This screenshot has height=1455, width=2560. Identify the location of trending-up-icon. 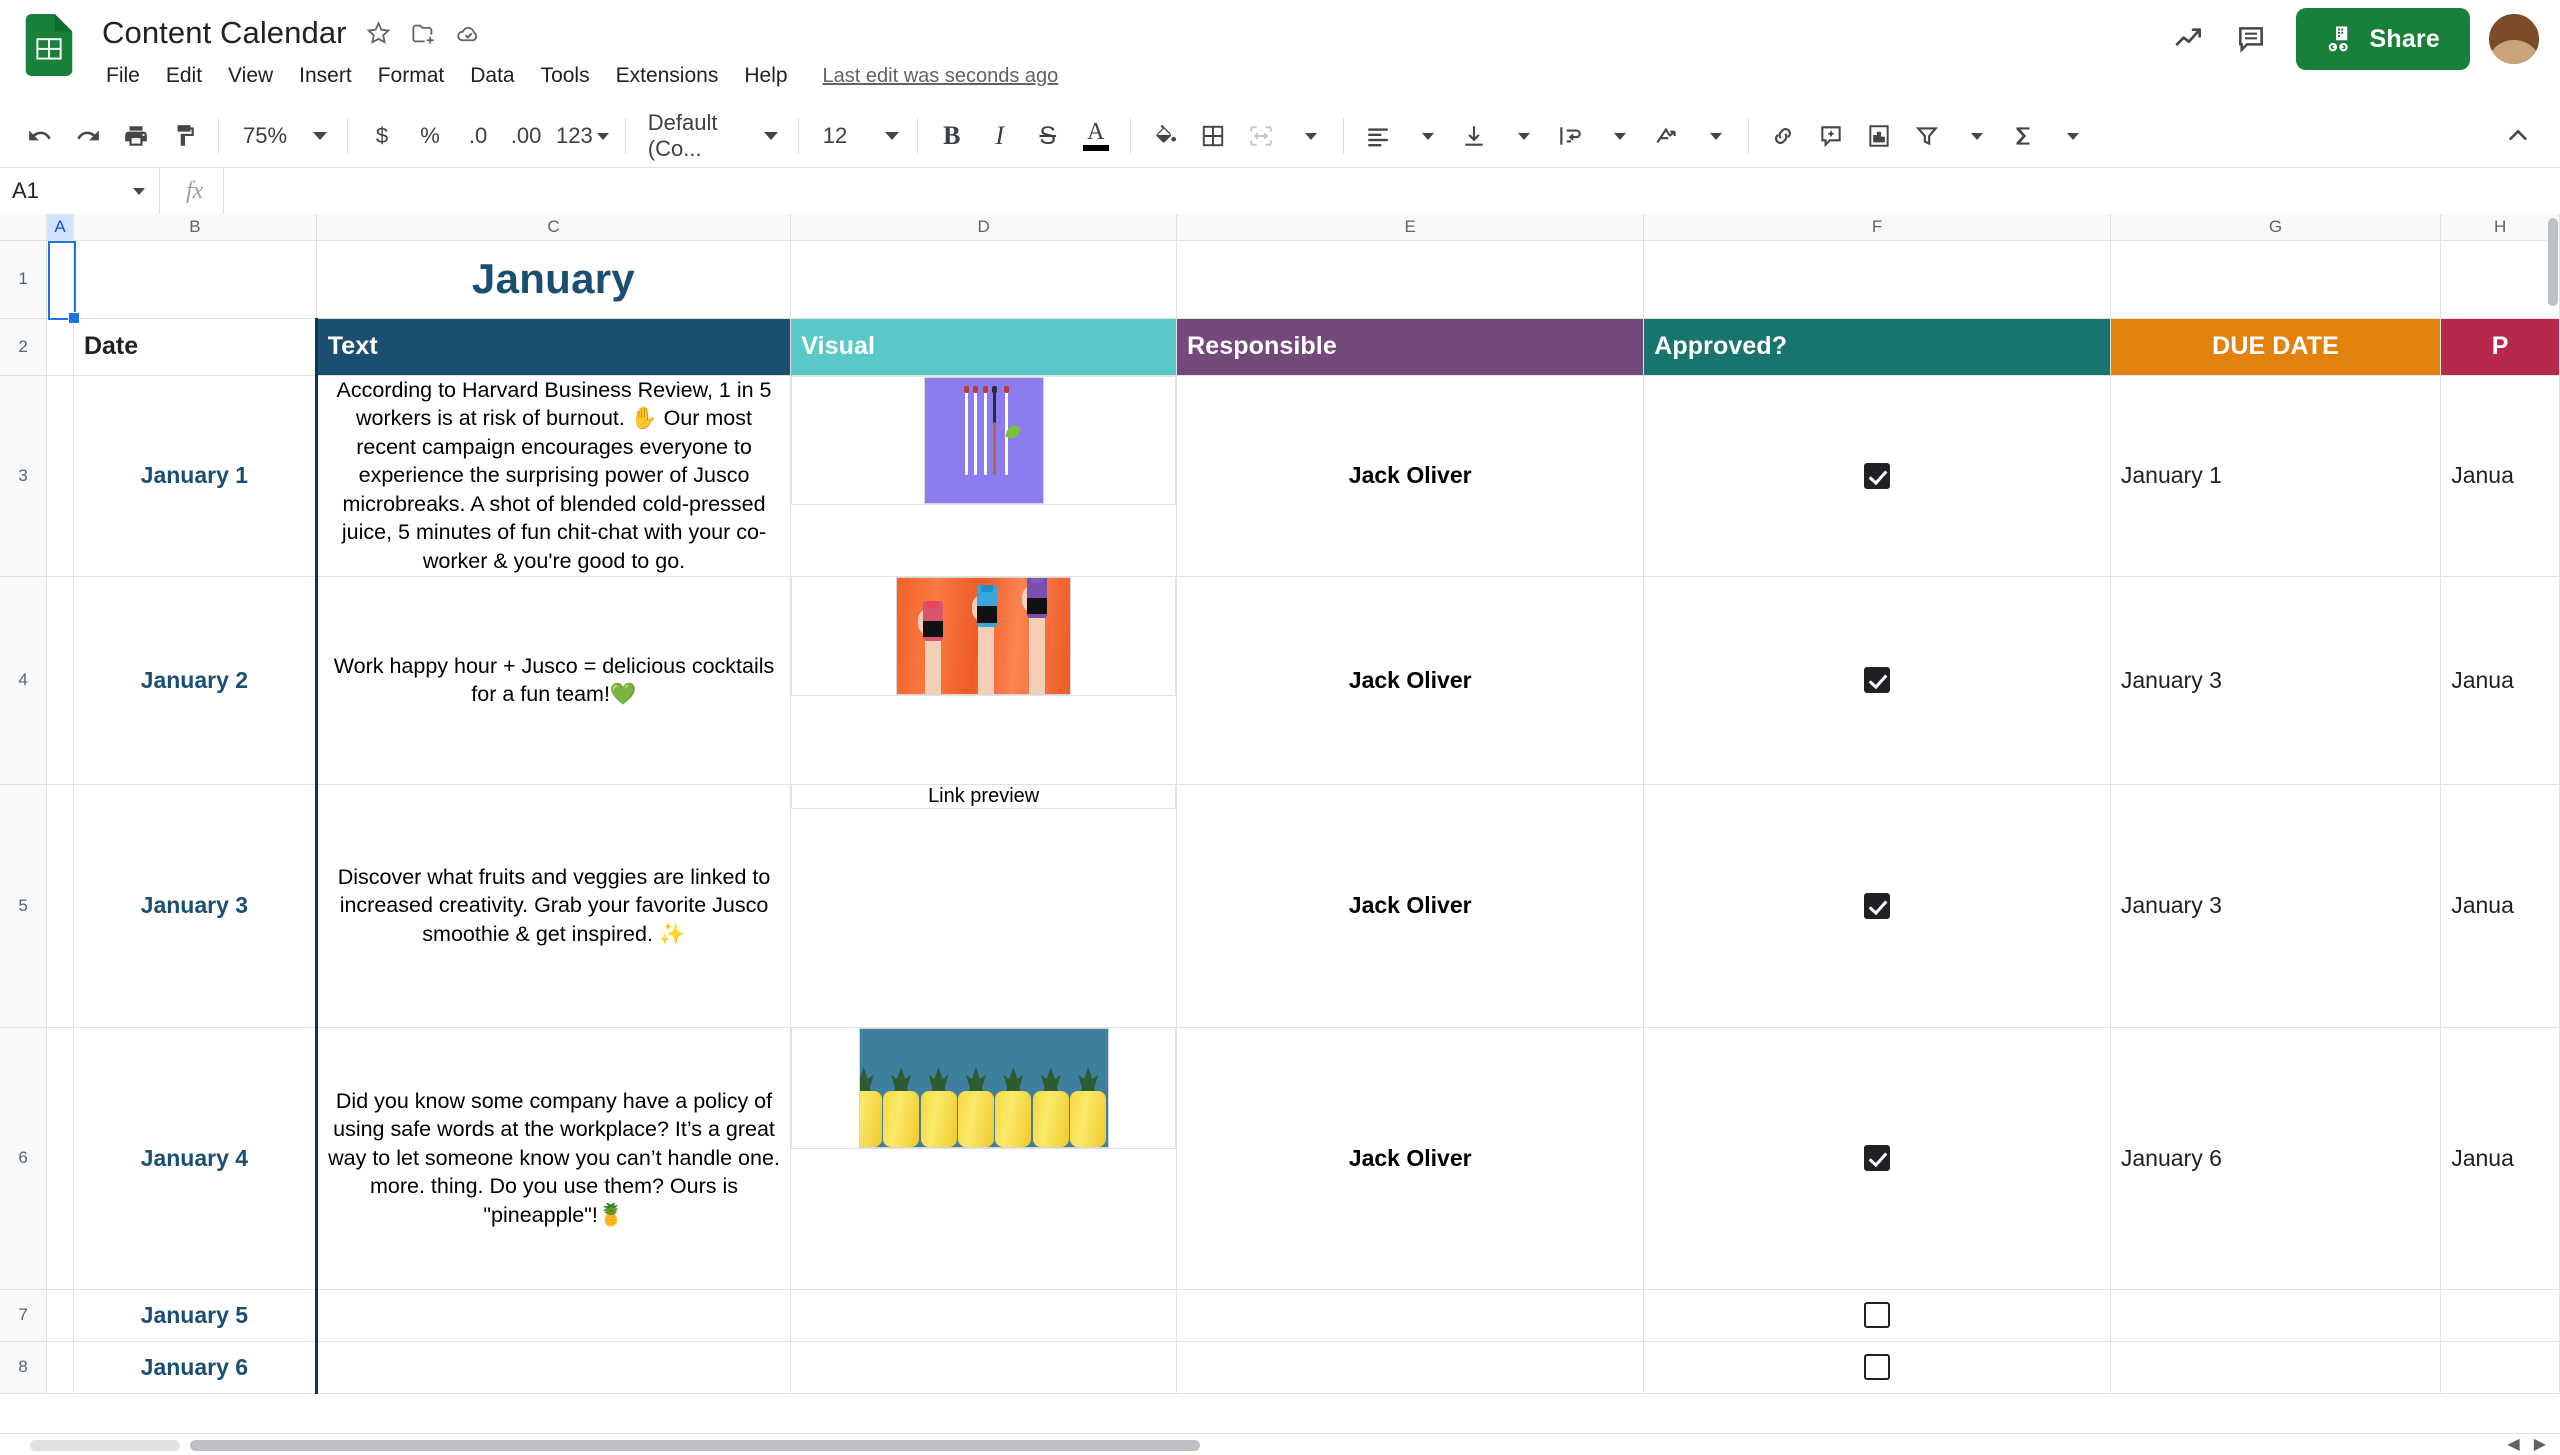
(2189, 39).